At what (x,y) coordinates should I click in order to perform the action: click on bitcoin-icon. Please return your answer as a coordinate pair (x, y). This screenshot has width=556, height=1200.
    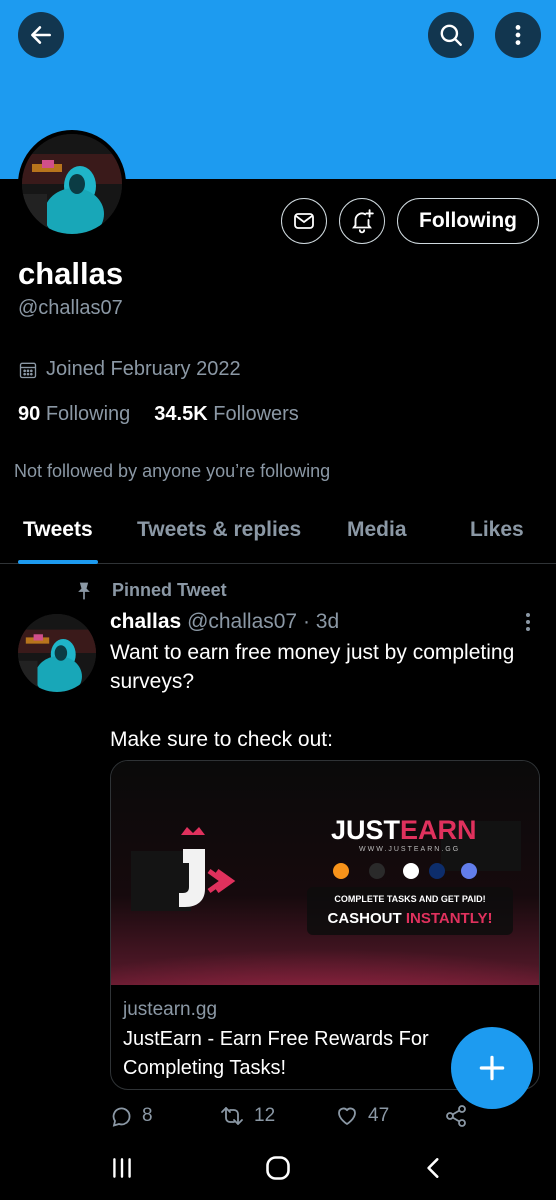
    Looking at the image, I should click on (341, 871).